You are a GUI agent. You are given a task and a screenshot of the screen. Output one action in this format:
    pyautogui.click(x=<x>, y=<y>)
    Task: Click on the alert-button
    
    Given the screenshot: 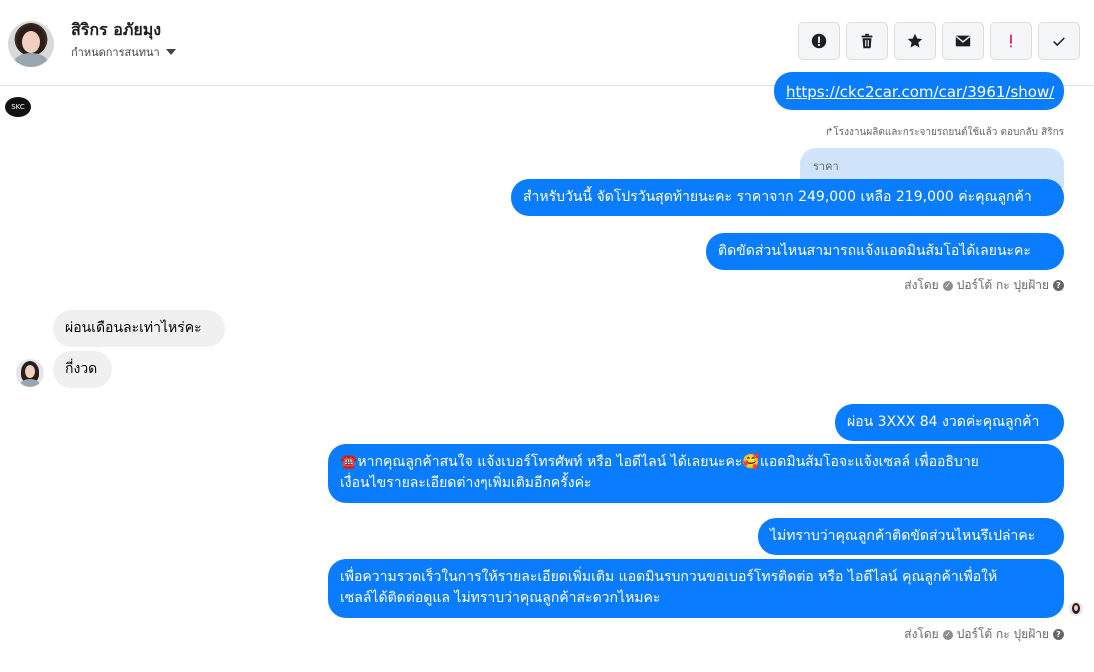 What is the action you would take?
    pyautogui.click(x=819, y=41)
    